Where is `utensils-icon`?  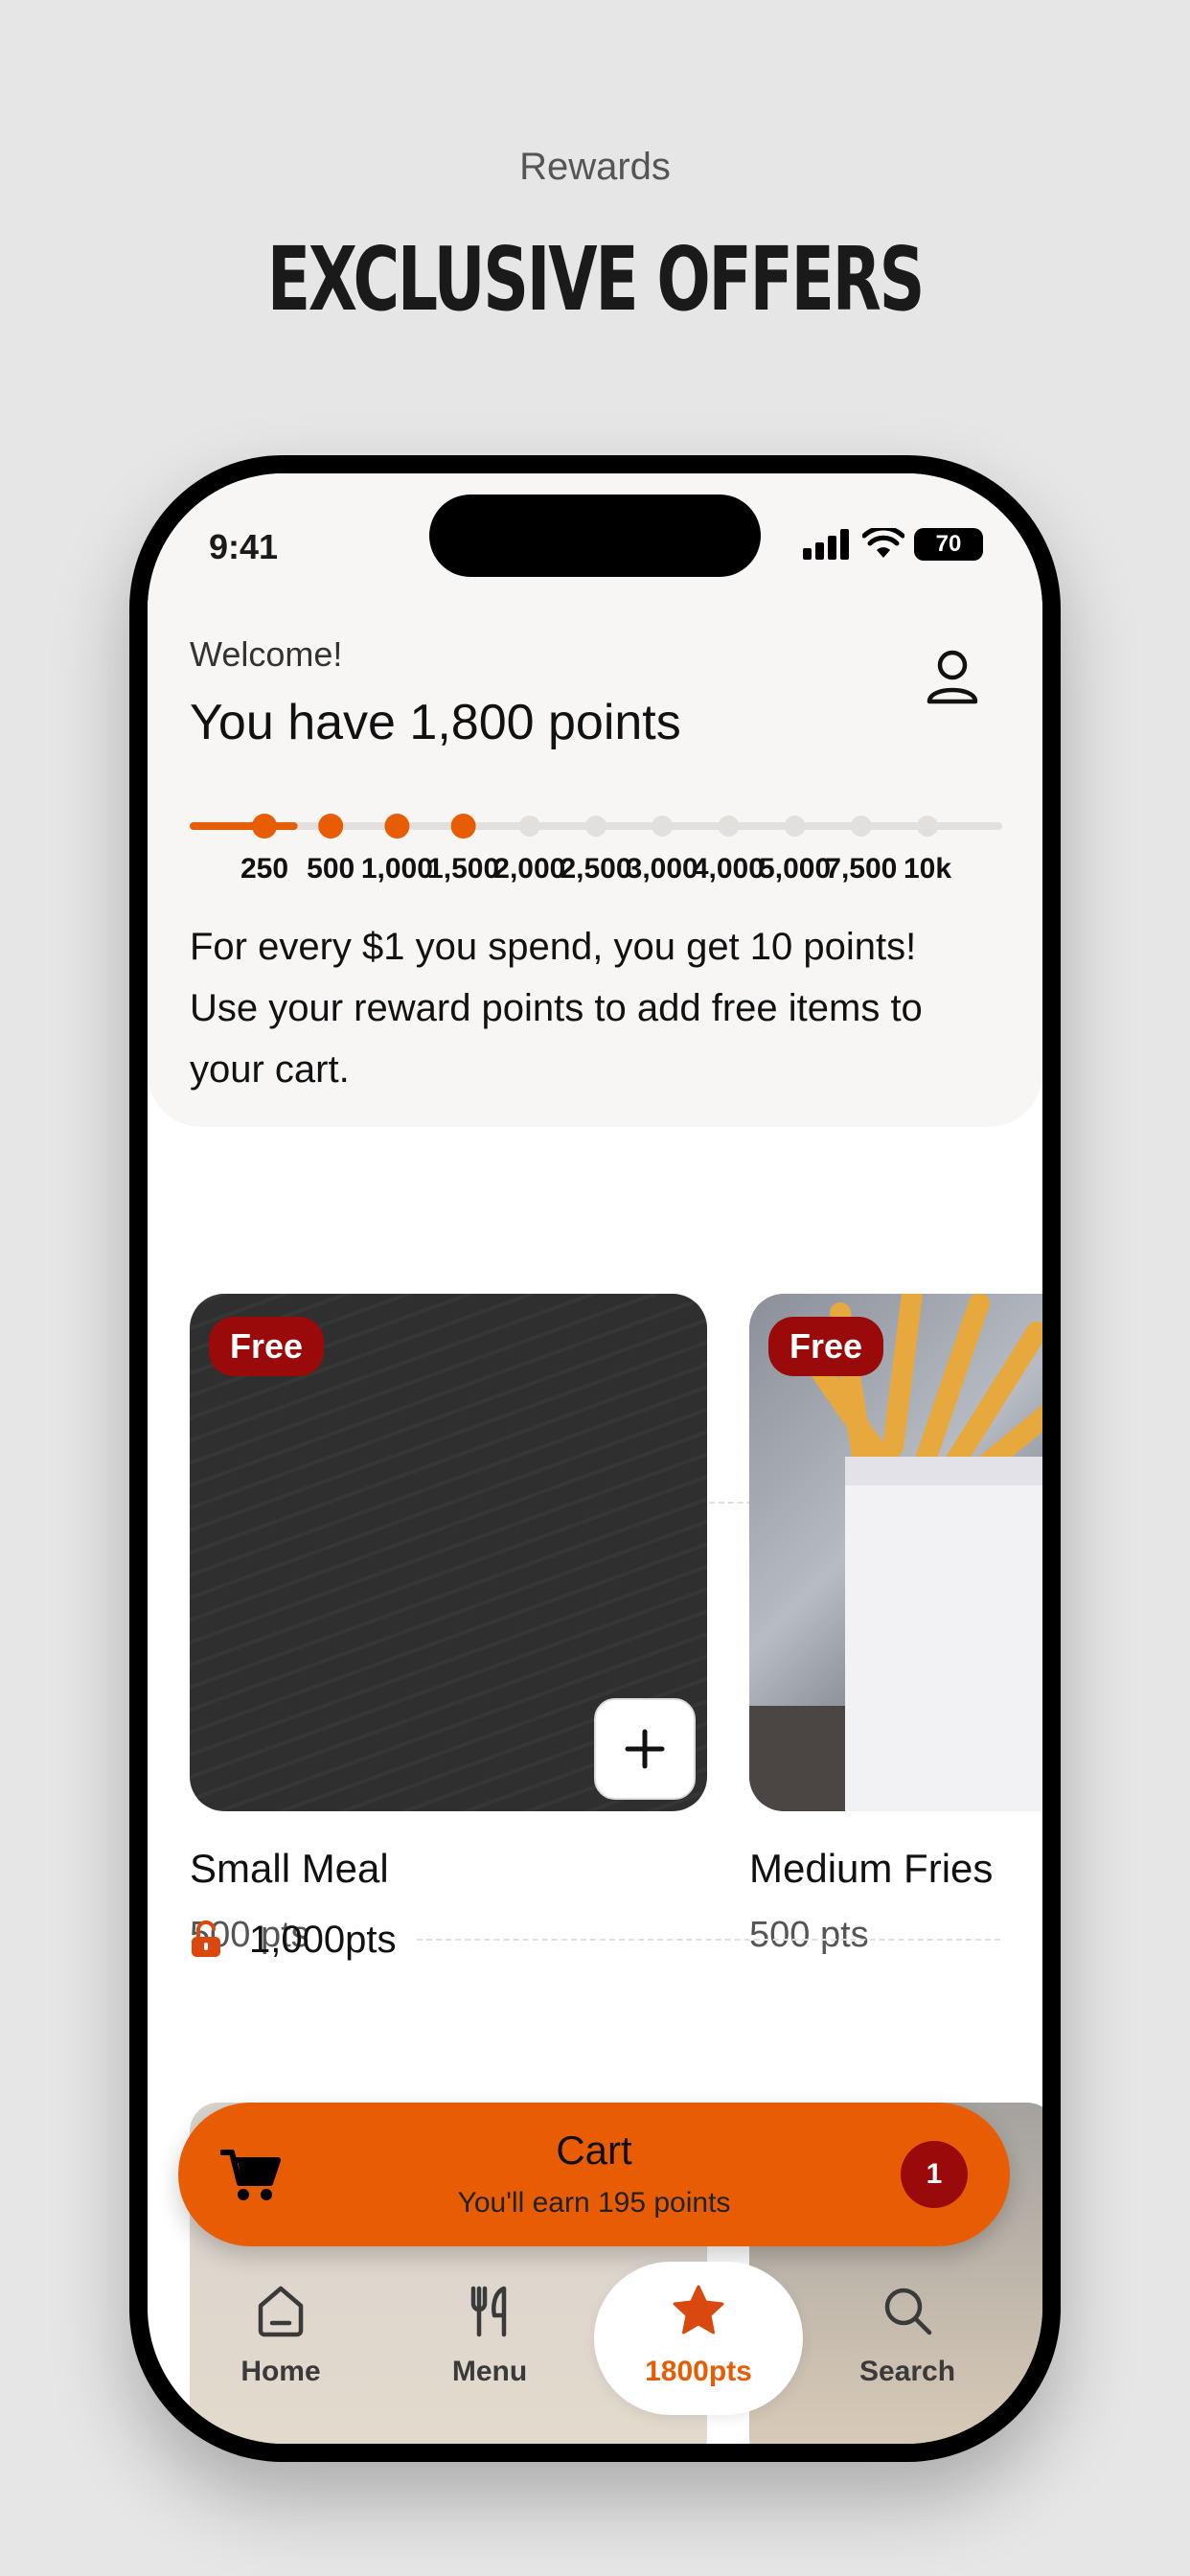
utensils-icon is located at coordinates (489, 2311).